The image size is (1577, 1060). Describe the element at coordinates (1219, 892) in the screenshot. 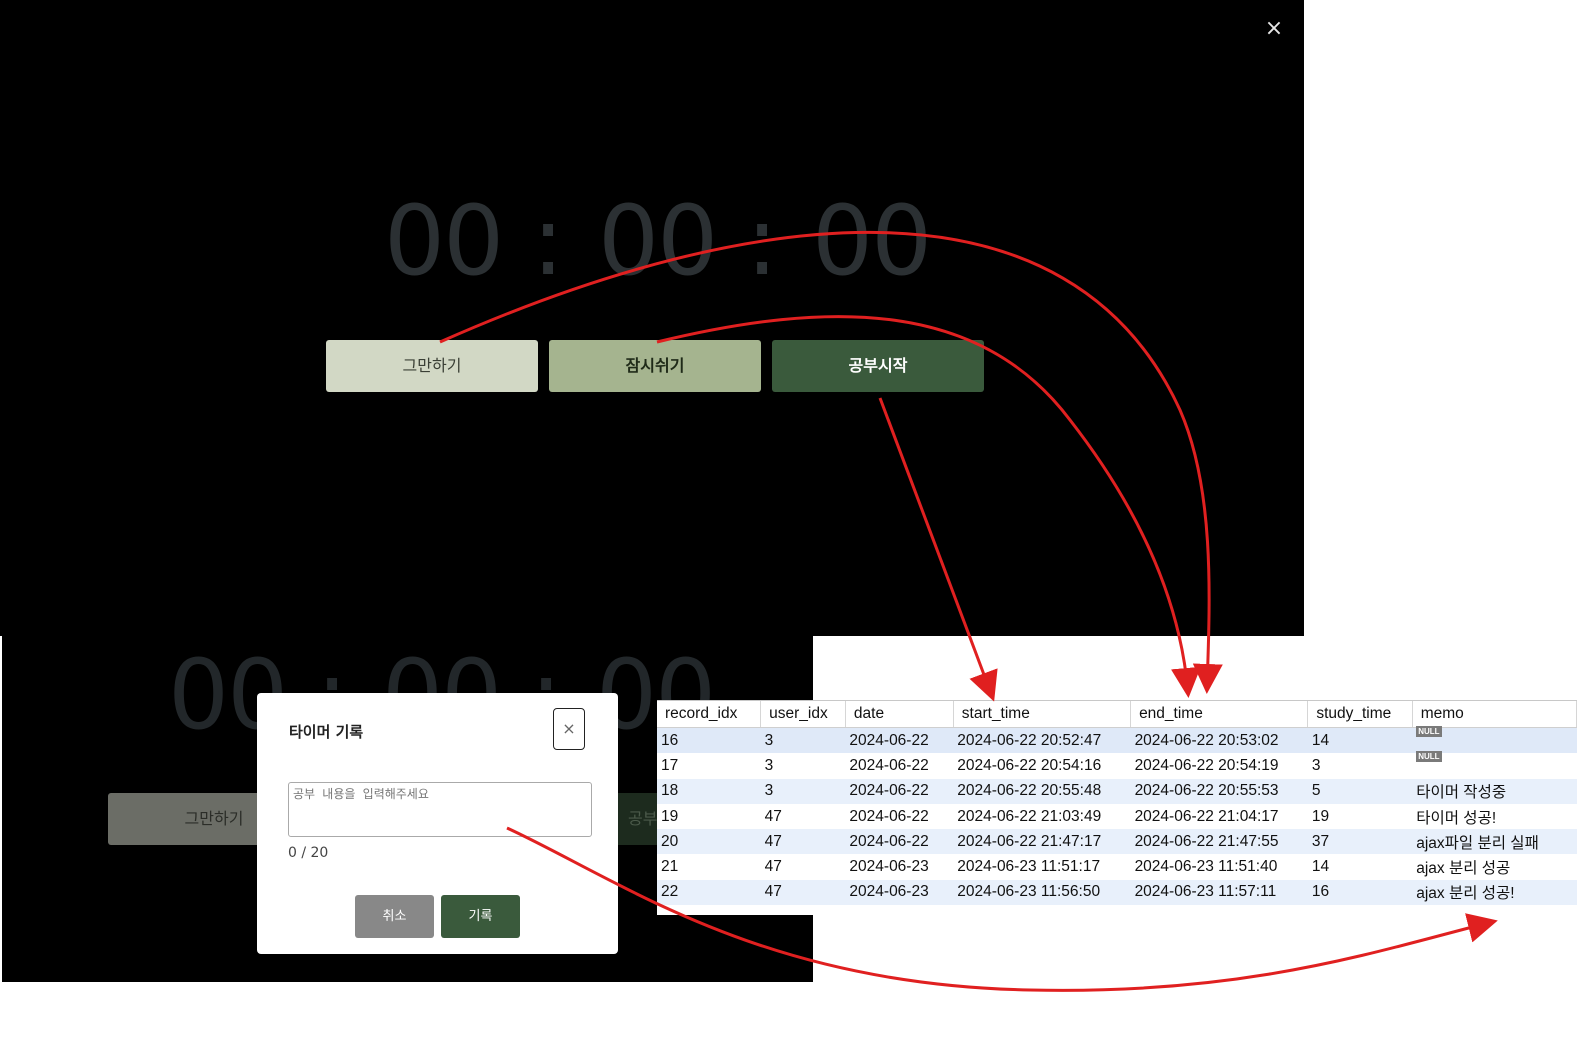

I see `table-cell-end_time: 2024-06-23 11:57:11` at that location.